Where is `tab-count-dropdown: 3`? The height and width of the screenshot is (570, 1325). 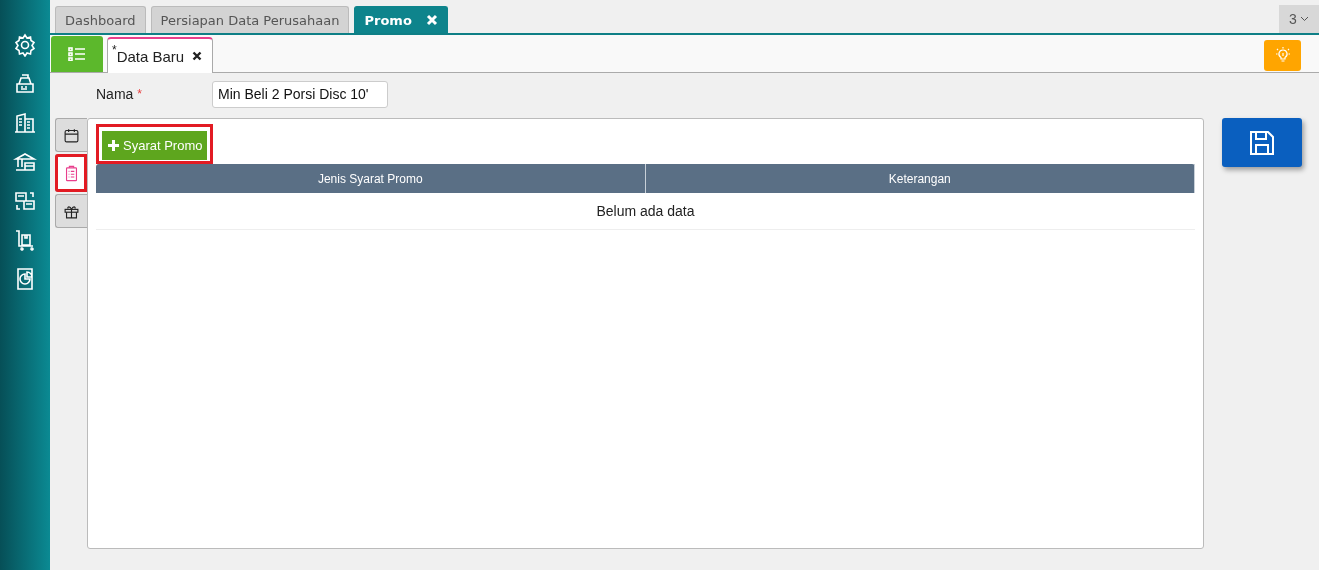 tab-count-dropdown: 3 is located at coordinates (1299, 19).